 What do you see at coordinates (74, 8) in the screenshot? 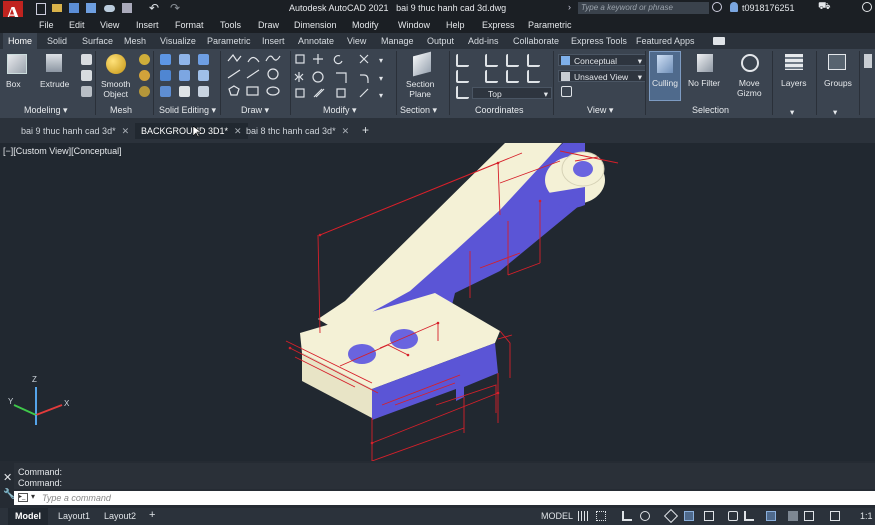
I see `save-icon` at bounding box center [74, 8].